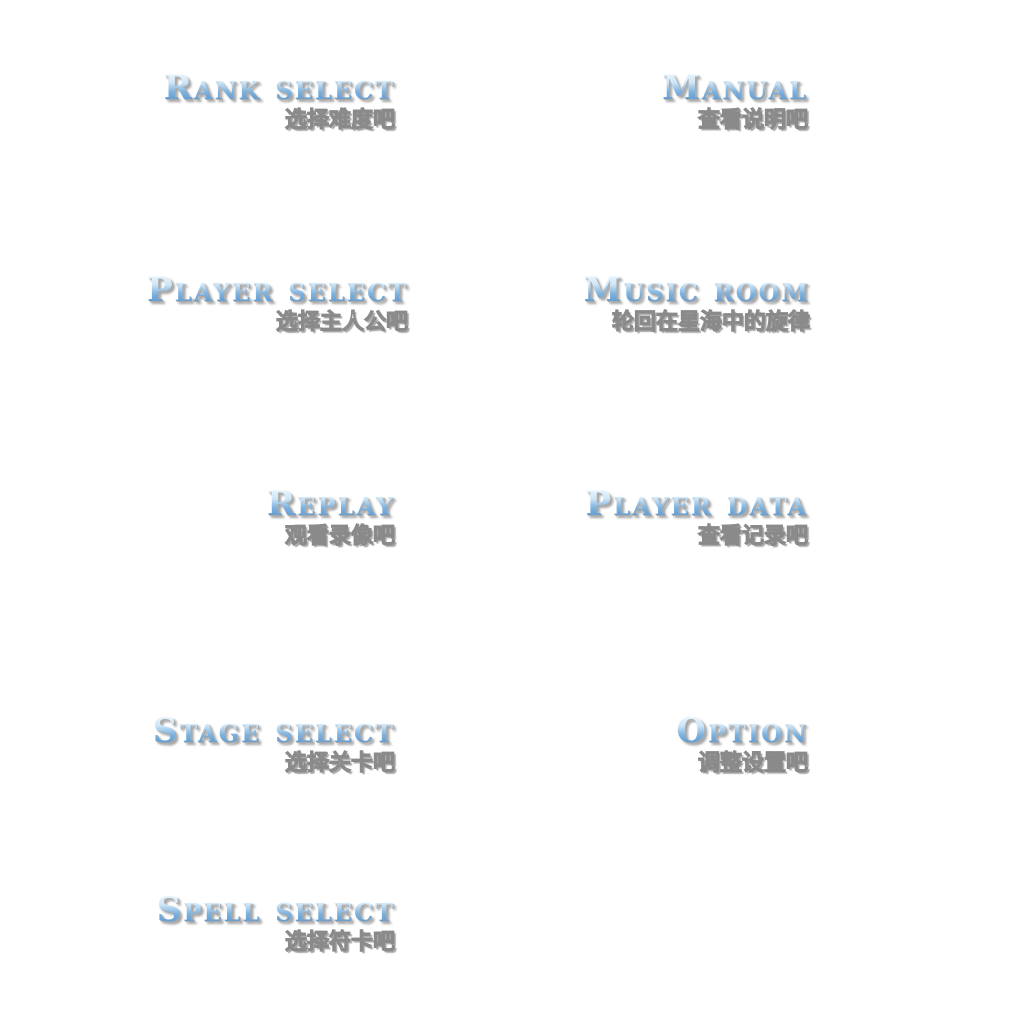 The height and width of the screenshot is (1024, 1024). I want to click on replay-subtitle: 观看录像吧, so click(339, 537).